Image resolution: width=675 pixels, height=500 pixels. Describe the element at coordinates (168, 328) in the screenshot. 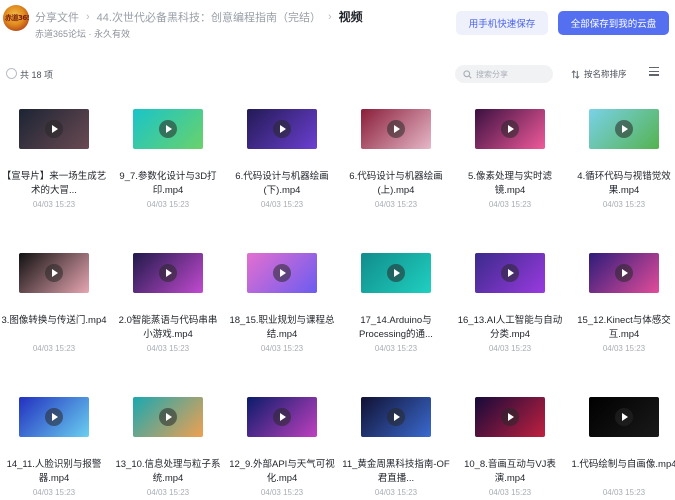

I see `file-name: 2.0智能蒸语与代码串串小游戏.mp4` at that location.